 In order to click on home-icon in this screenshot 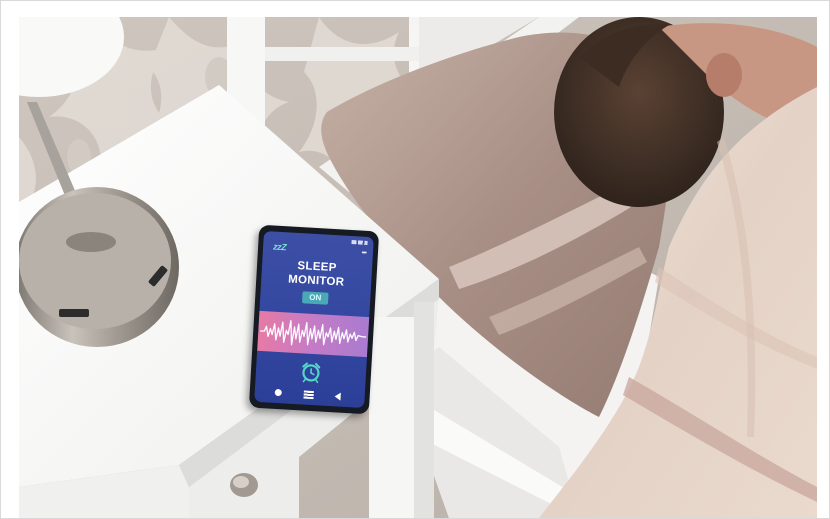, I will do `click(278, 392)`.